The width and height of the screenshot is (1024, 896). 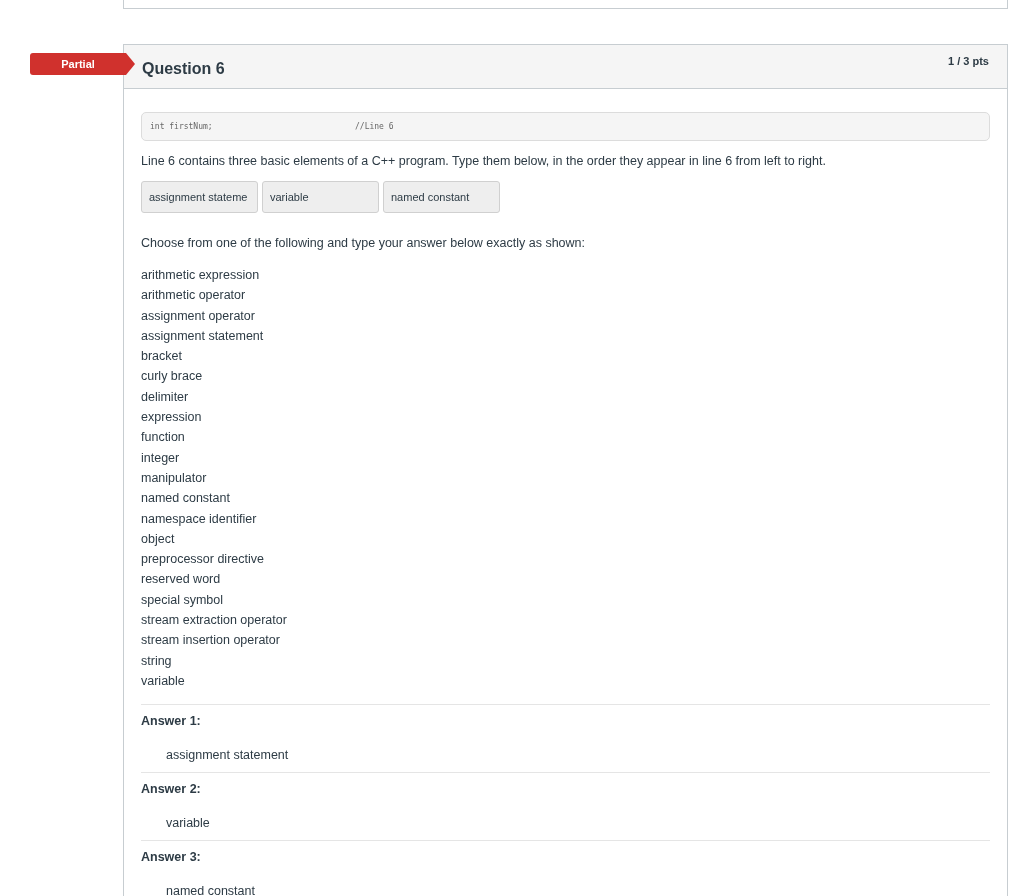 I want to click on choice-text: named constant, so click(x=186, y=499).